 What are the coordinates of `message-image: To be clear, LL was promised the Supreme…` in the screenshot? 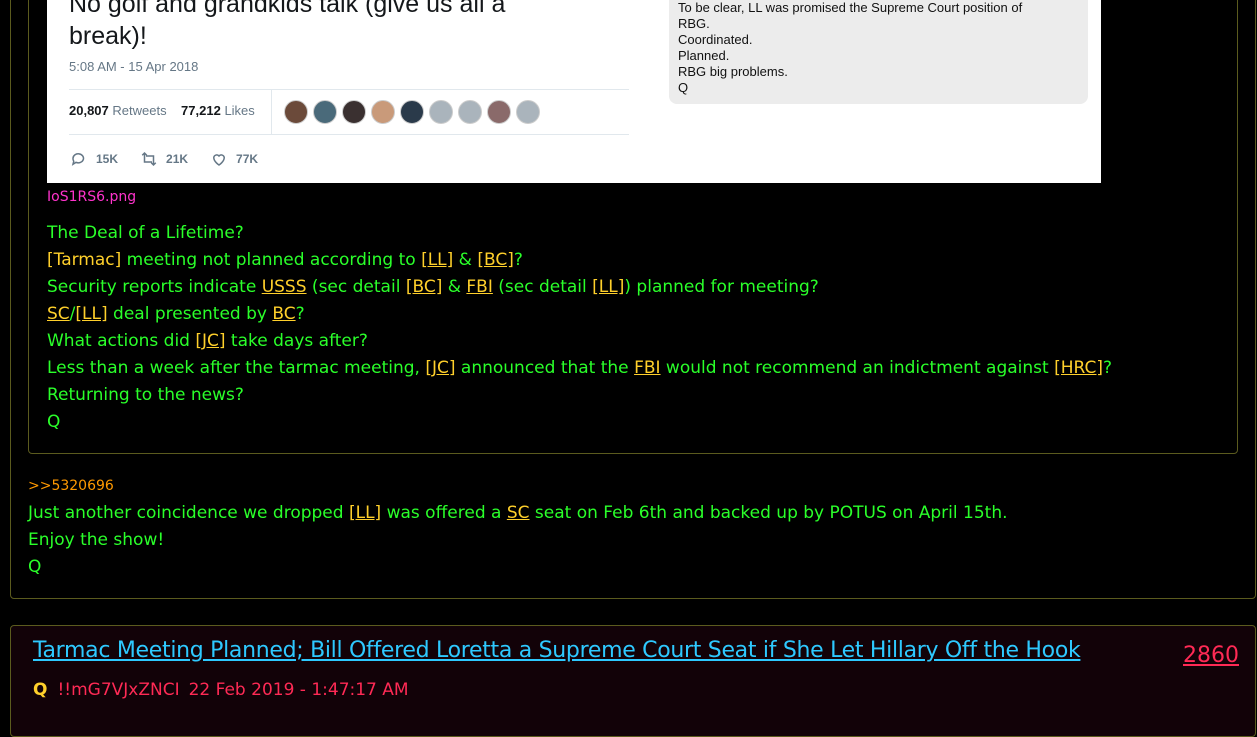 It's located at (878, 52).